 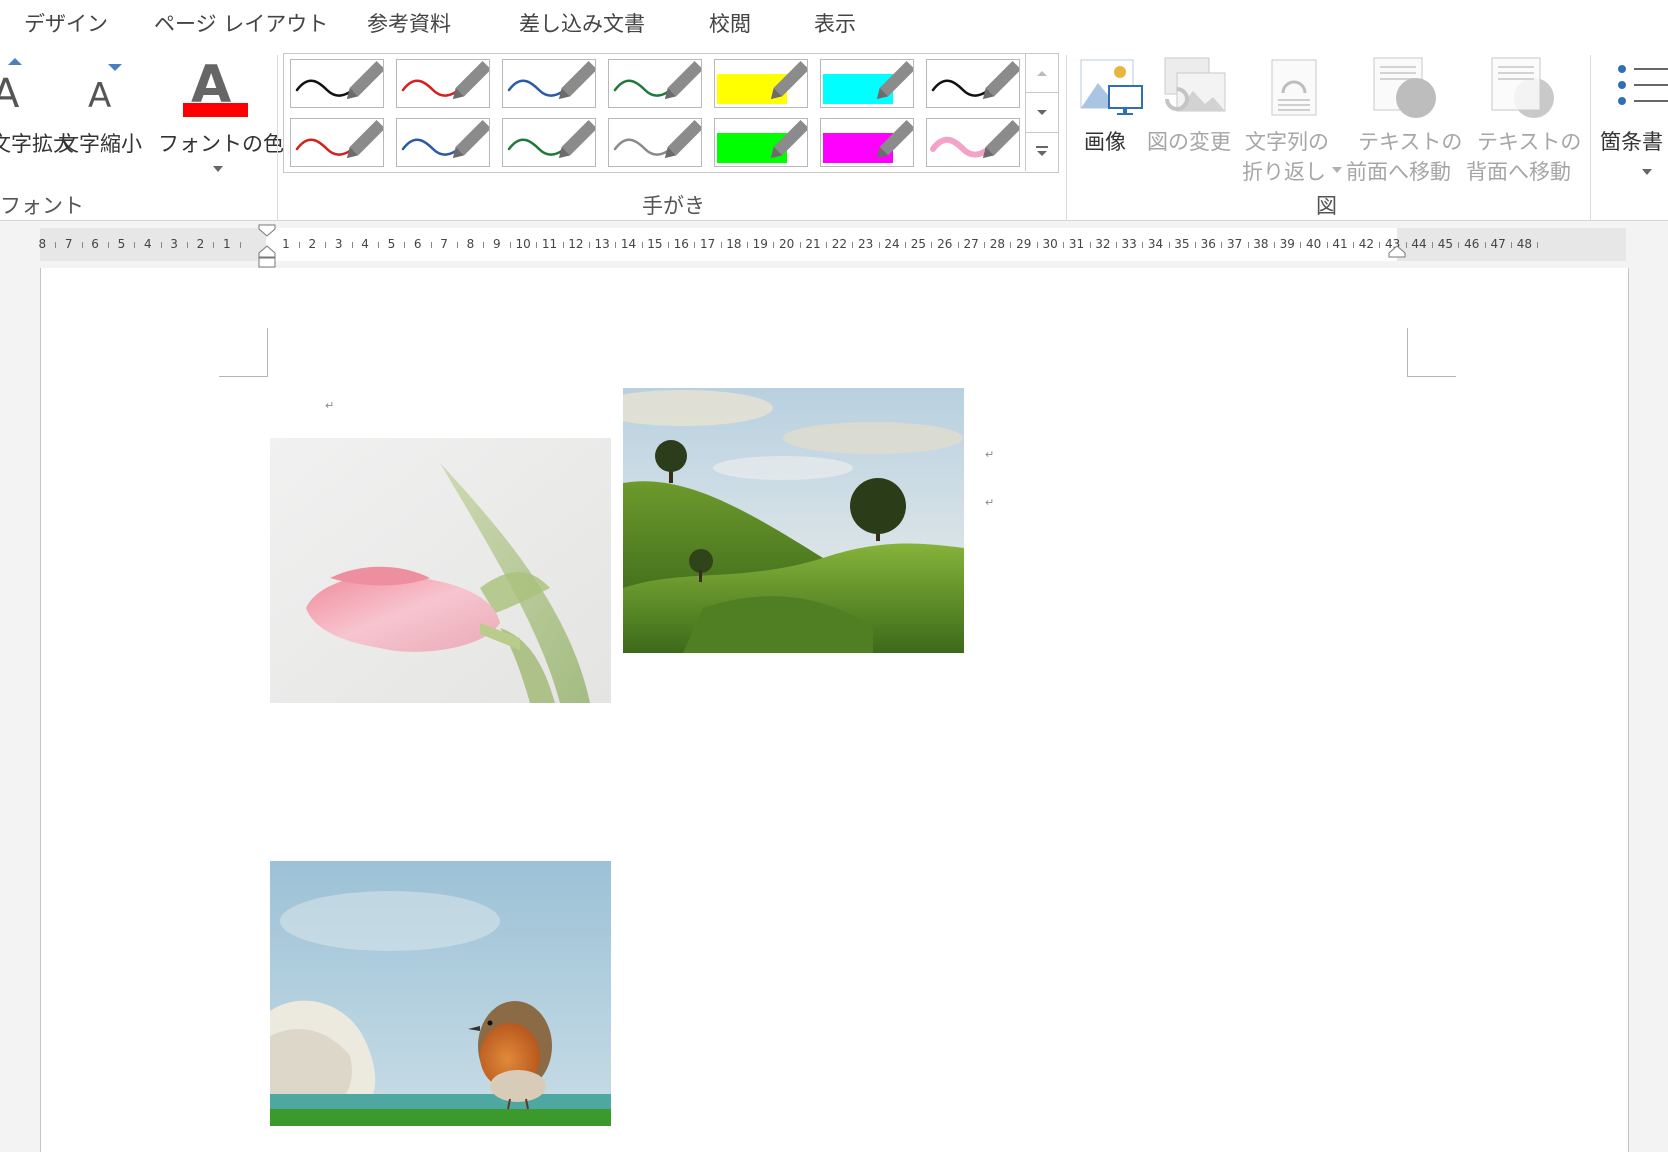 I want to click on send-backward-button: テキストの 背面へ移動, so click(x=1525, y=120).